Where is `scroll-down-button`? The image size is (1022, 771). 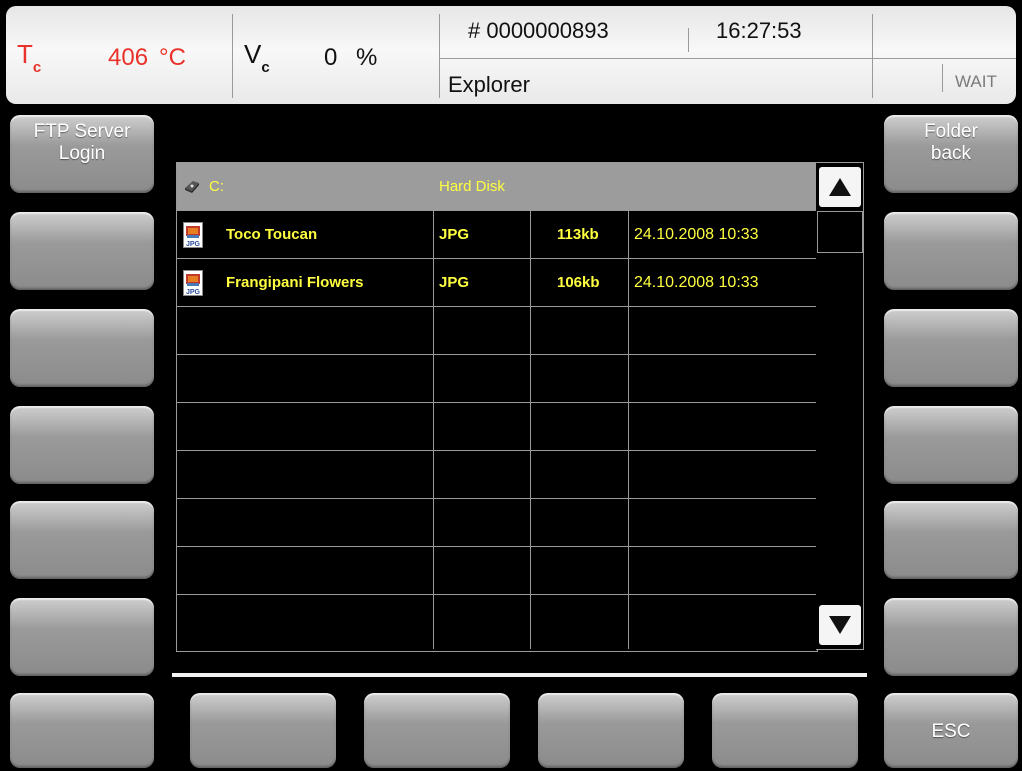 scroll-down-button is located at coordinates (840, 625).